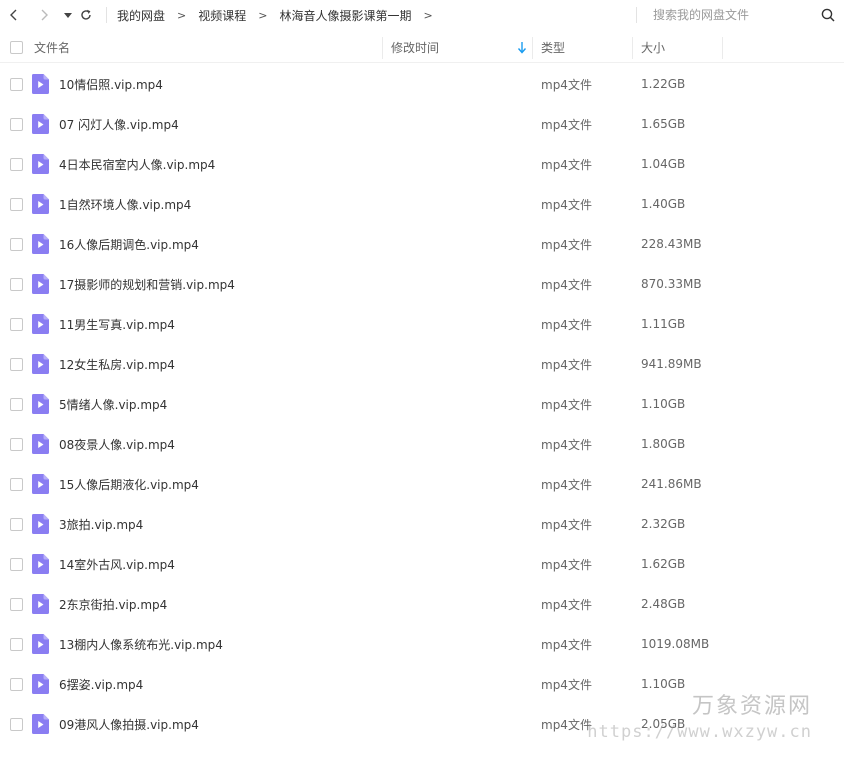 Image resolution: width=844 pixels, height=759 pixels. What do you see at coordinates (422, 604) in the screenshot?
I see `file-row: 2东京街拍.vip.mp4 mp4文件 2.48GB` at bounding box center [422, 604].